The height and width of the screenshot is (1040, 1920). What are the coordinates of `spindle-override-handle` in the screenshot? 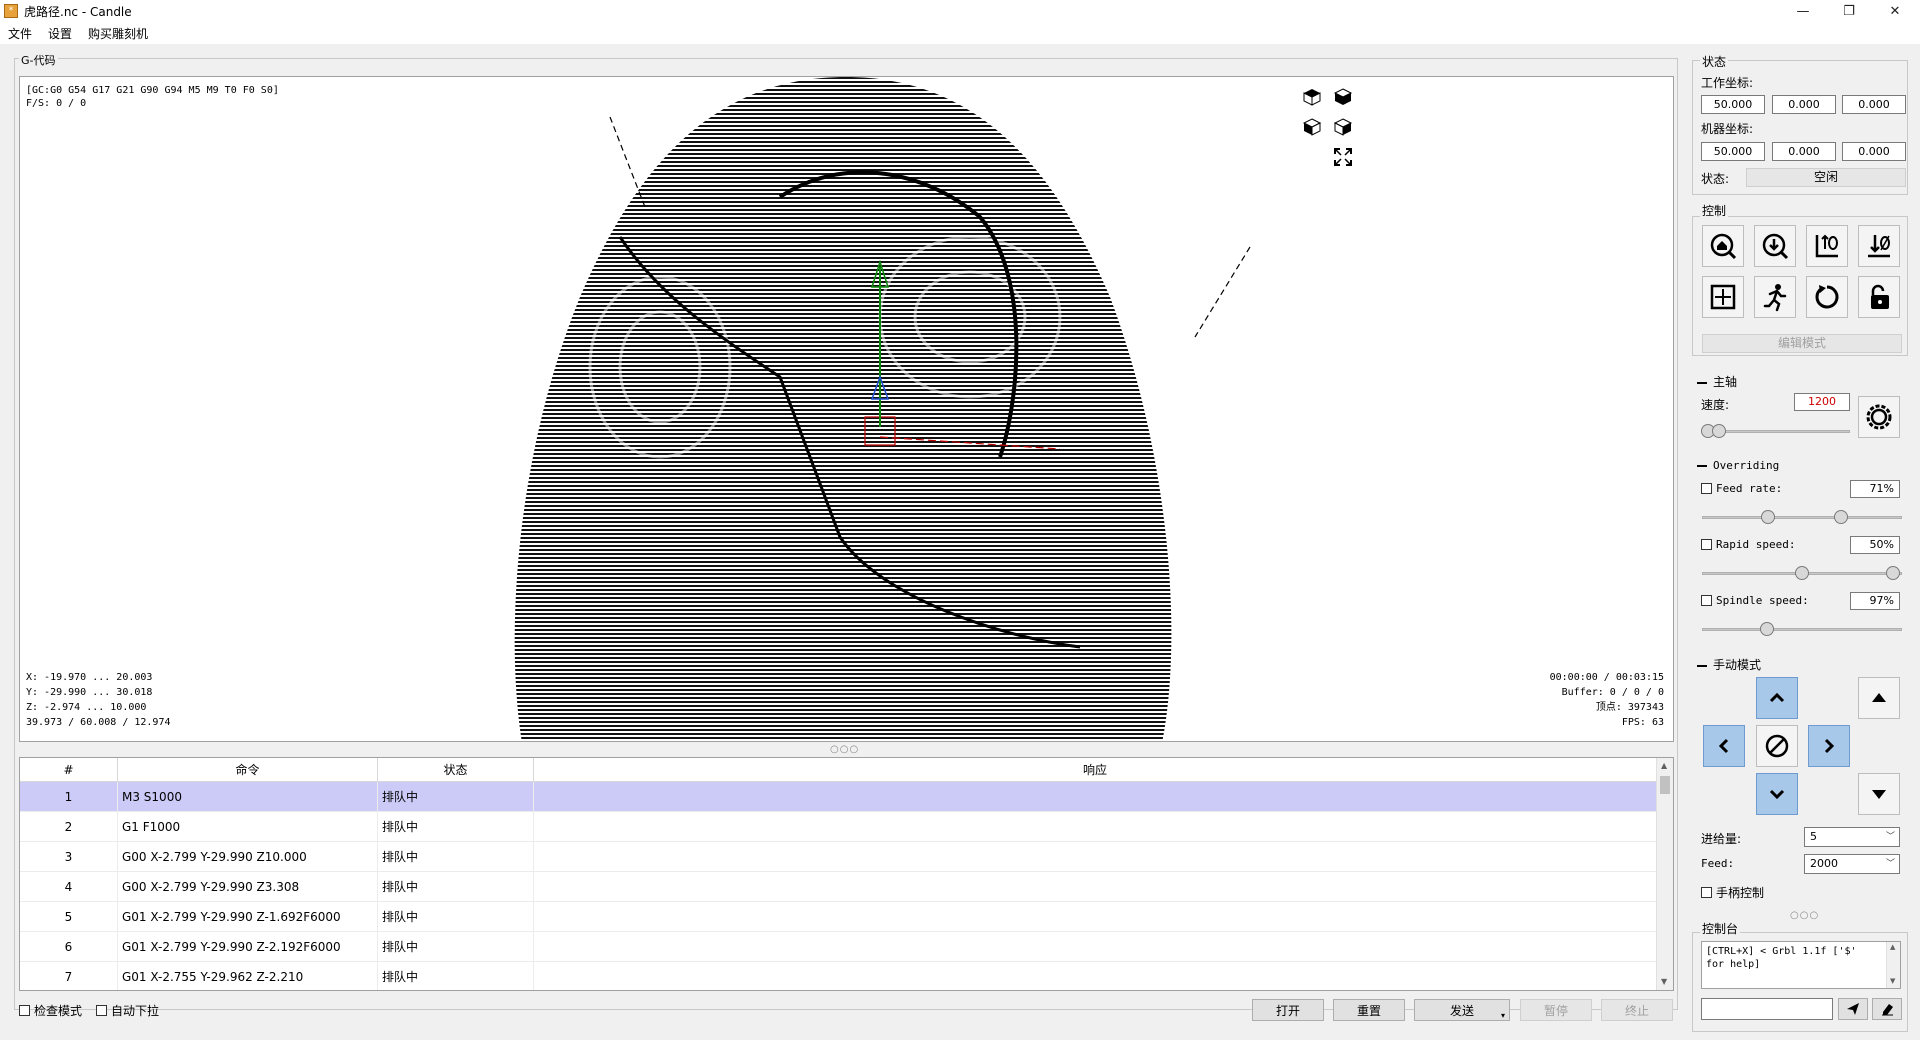 It's located at (1767, 629).